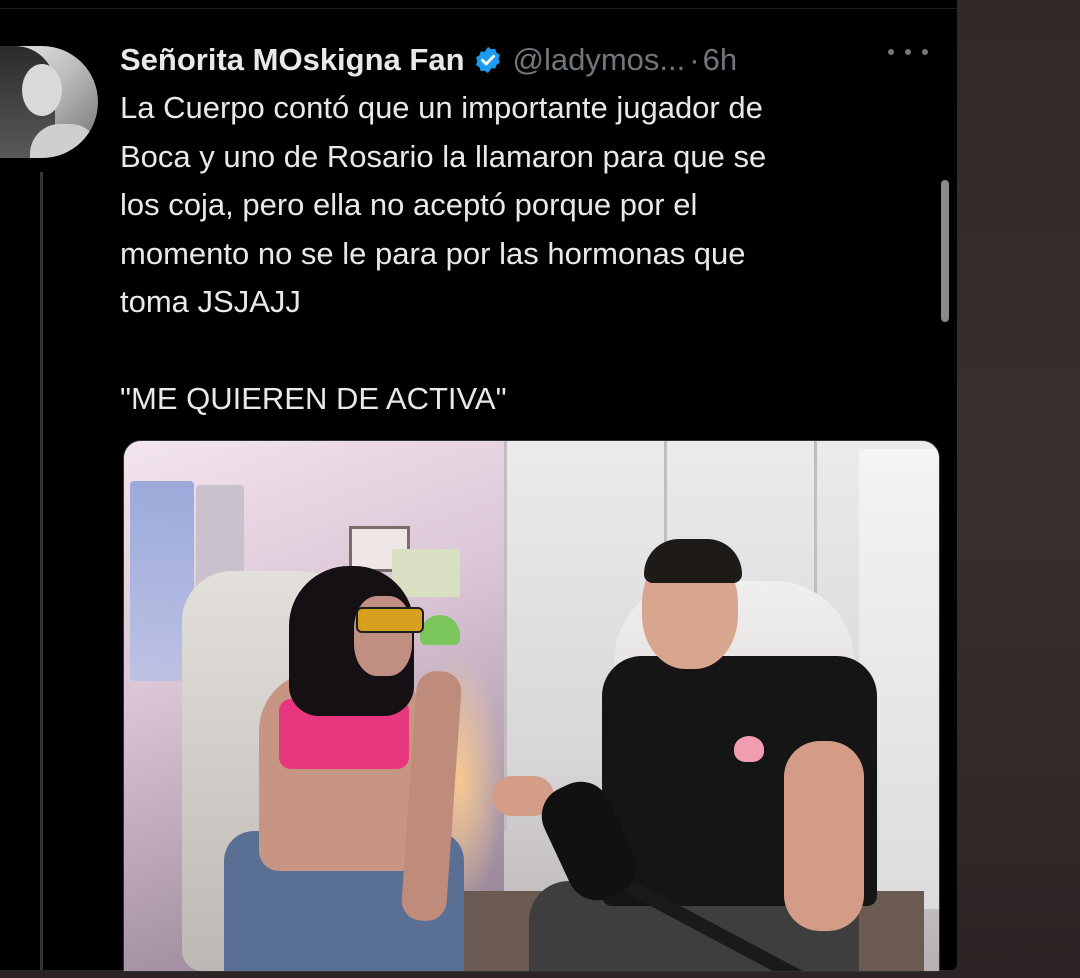 This screenshot has width=1080, height=978. What do you see at coordinates (41, 571) in the screenshot?
I see `thread-line` at bounding box center [41, 571].